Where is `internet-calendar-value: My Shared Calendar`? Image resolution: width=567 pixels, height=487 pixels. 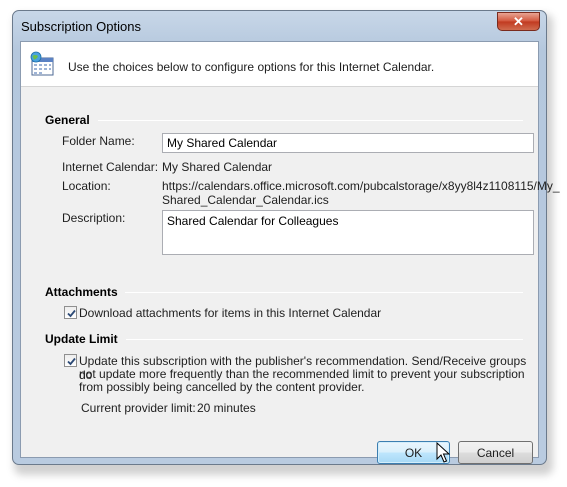 internet-calendar-value: My Shared Calendar is located at coordinates (217, 167).